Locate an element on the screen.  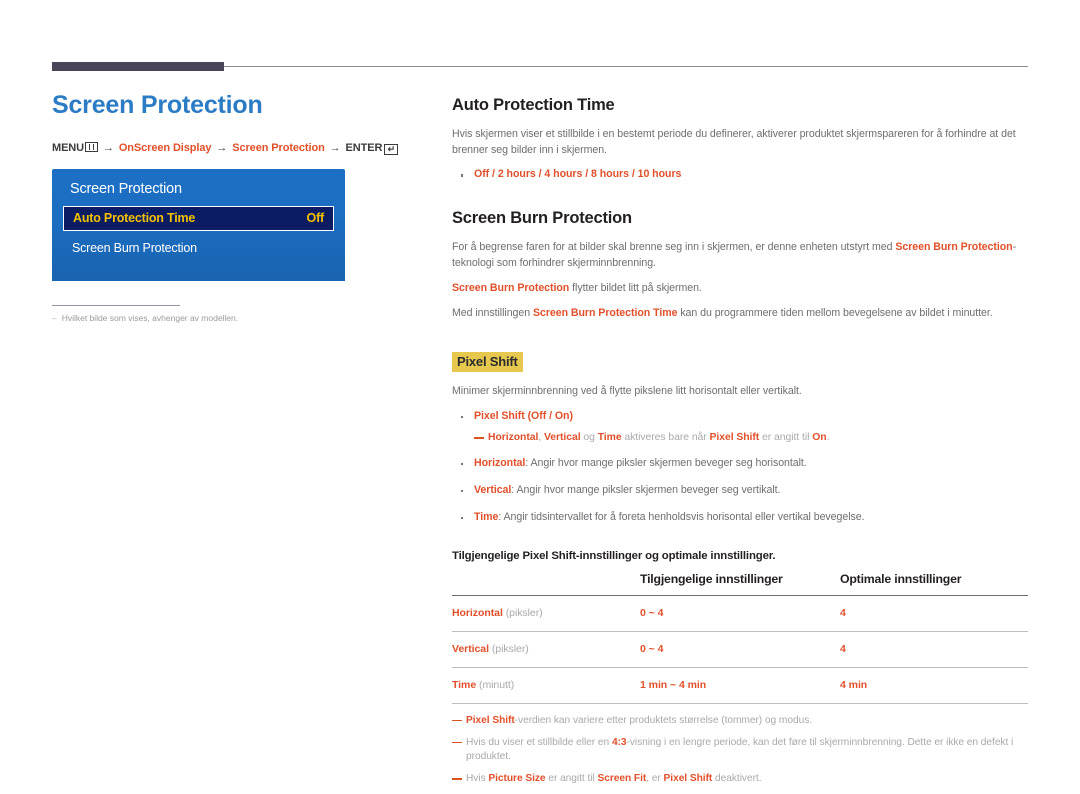
note-dash-marker: – is located at coordinates (54, 317).